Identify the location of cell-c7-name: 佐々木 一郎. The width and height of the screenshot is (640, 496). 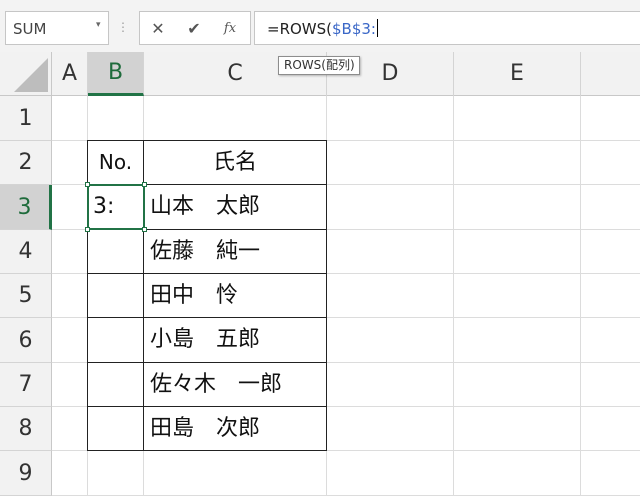
(216, 384).